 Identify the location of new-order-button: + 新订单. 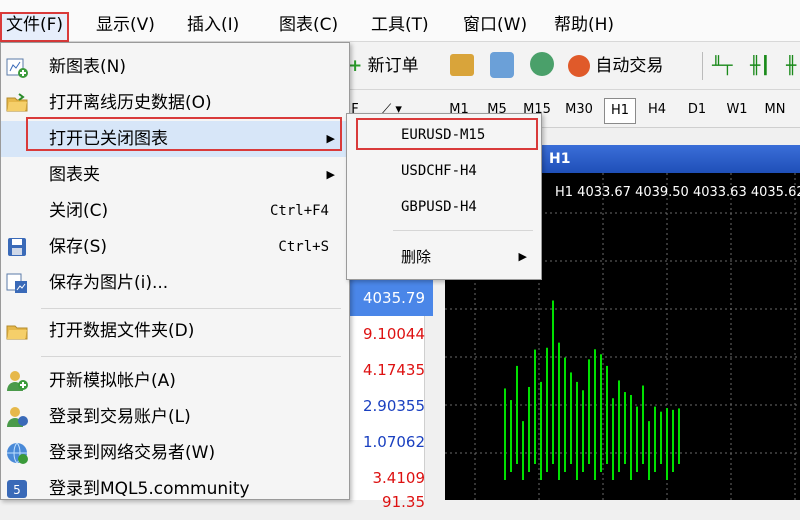
(383, 66).